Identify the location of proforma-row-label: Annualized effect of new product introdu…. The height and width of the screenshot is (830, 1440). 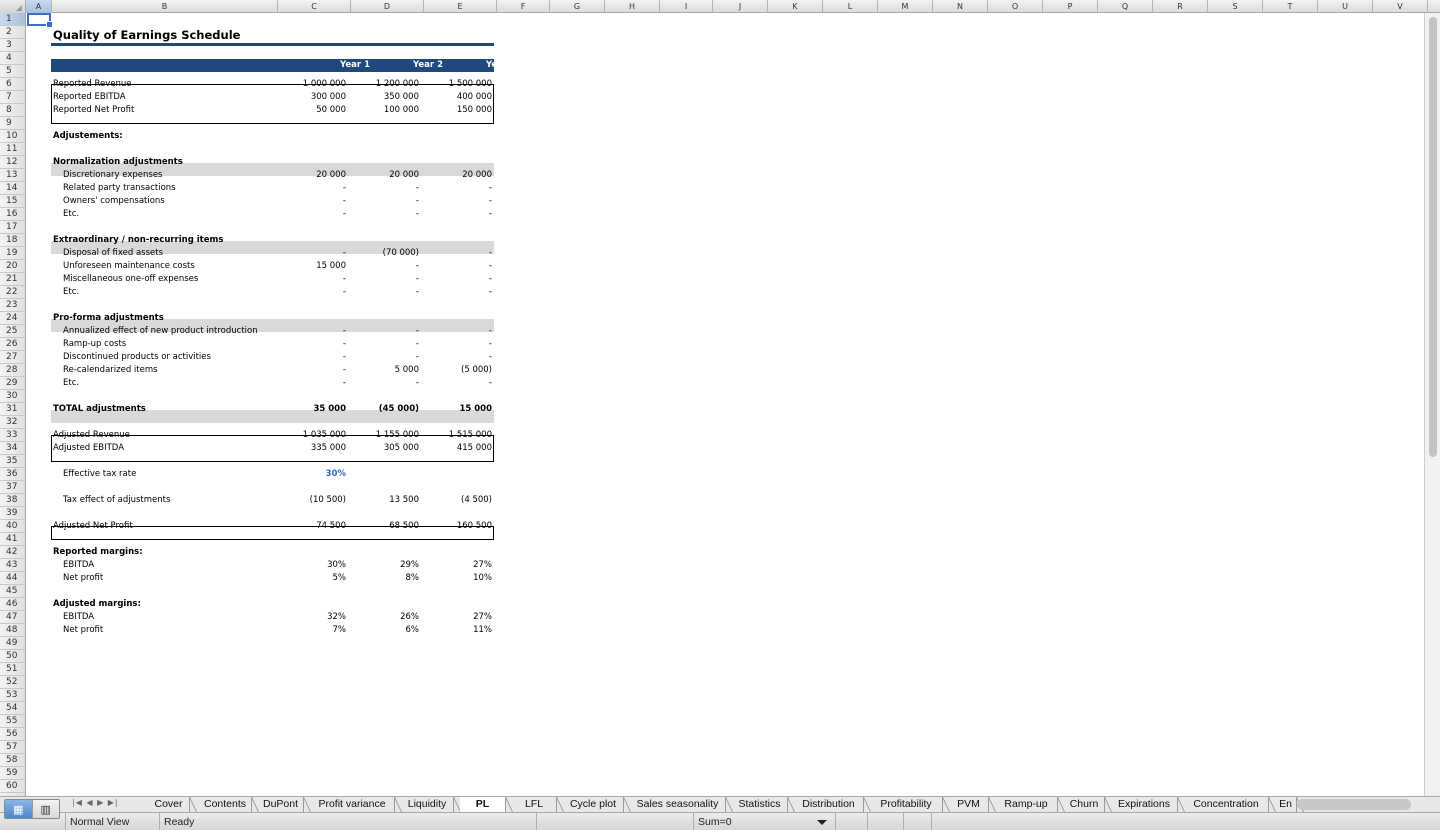
(160, 331).